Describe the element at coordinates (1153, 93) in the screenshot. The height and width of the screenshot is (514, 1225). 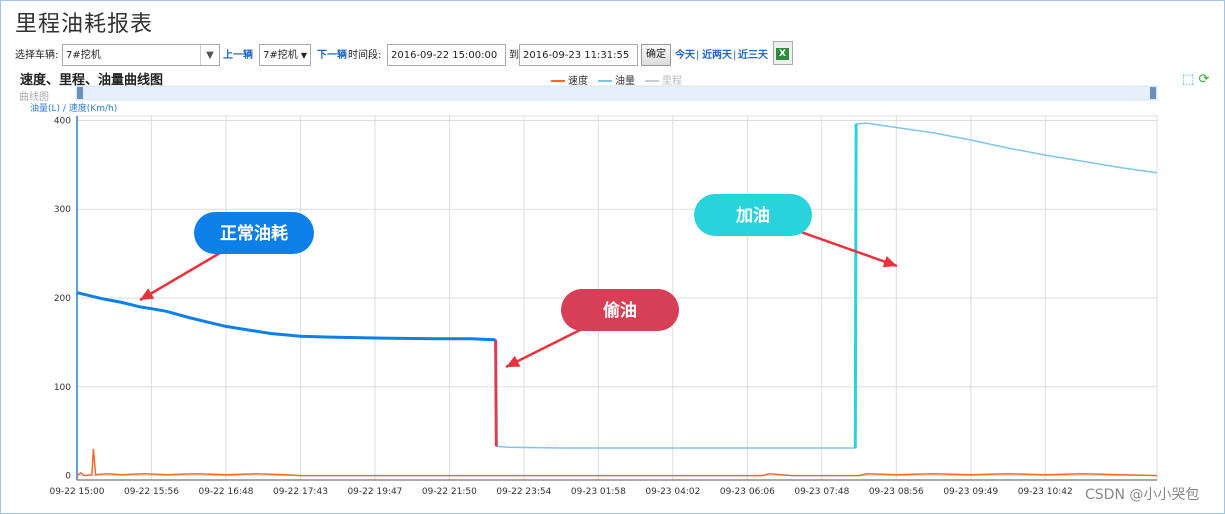
I see `range-handle-right` at that location.